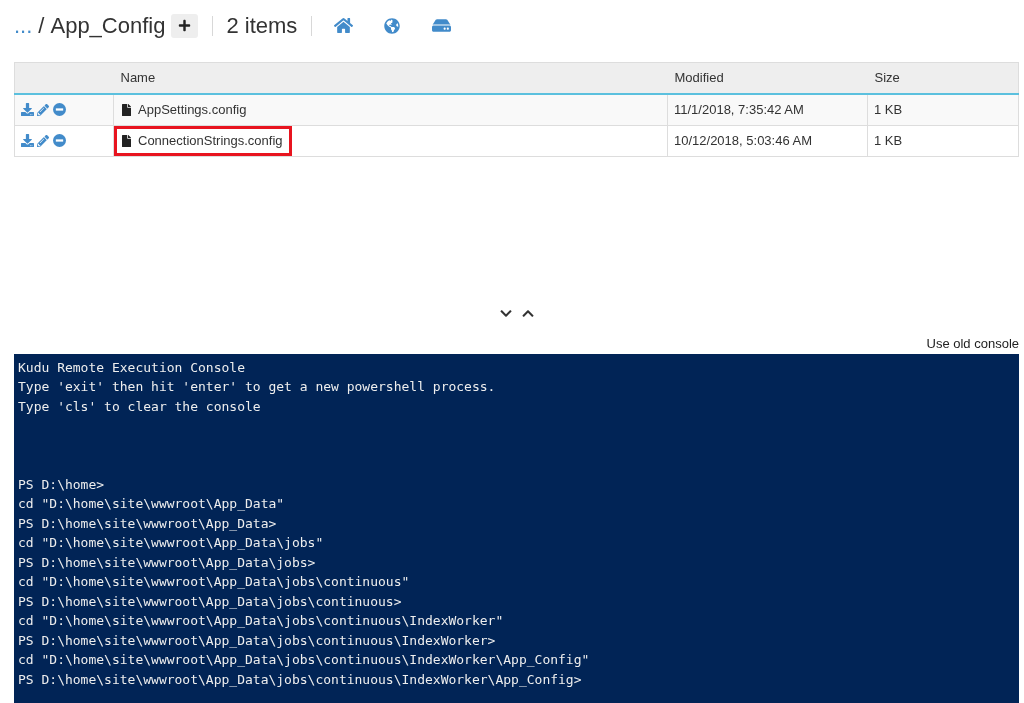 This screenshot has height=703, width=1024. What do you see at coordinates (167, 562) in the screenshot?
I see `console-line: PS D:\home\site\wwwroot\App_Data\jobs>` at bounding box center [167, 562].